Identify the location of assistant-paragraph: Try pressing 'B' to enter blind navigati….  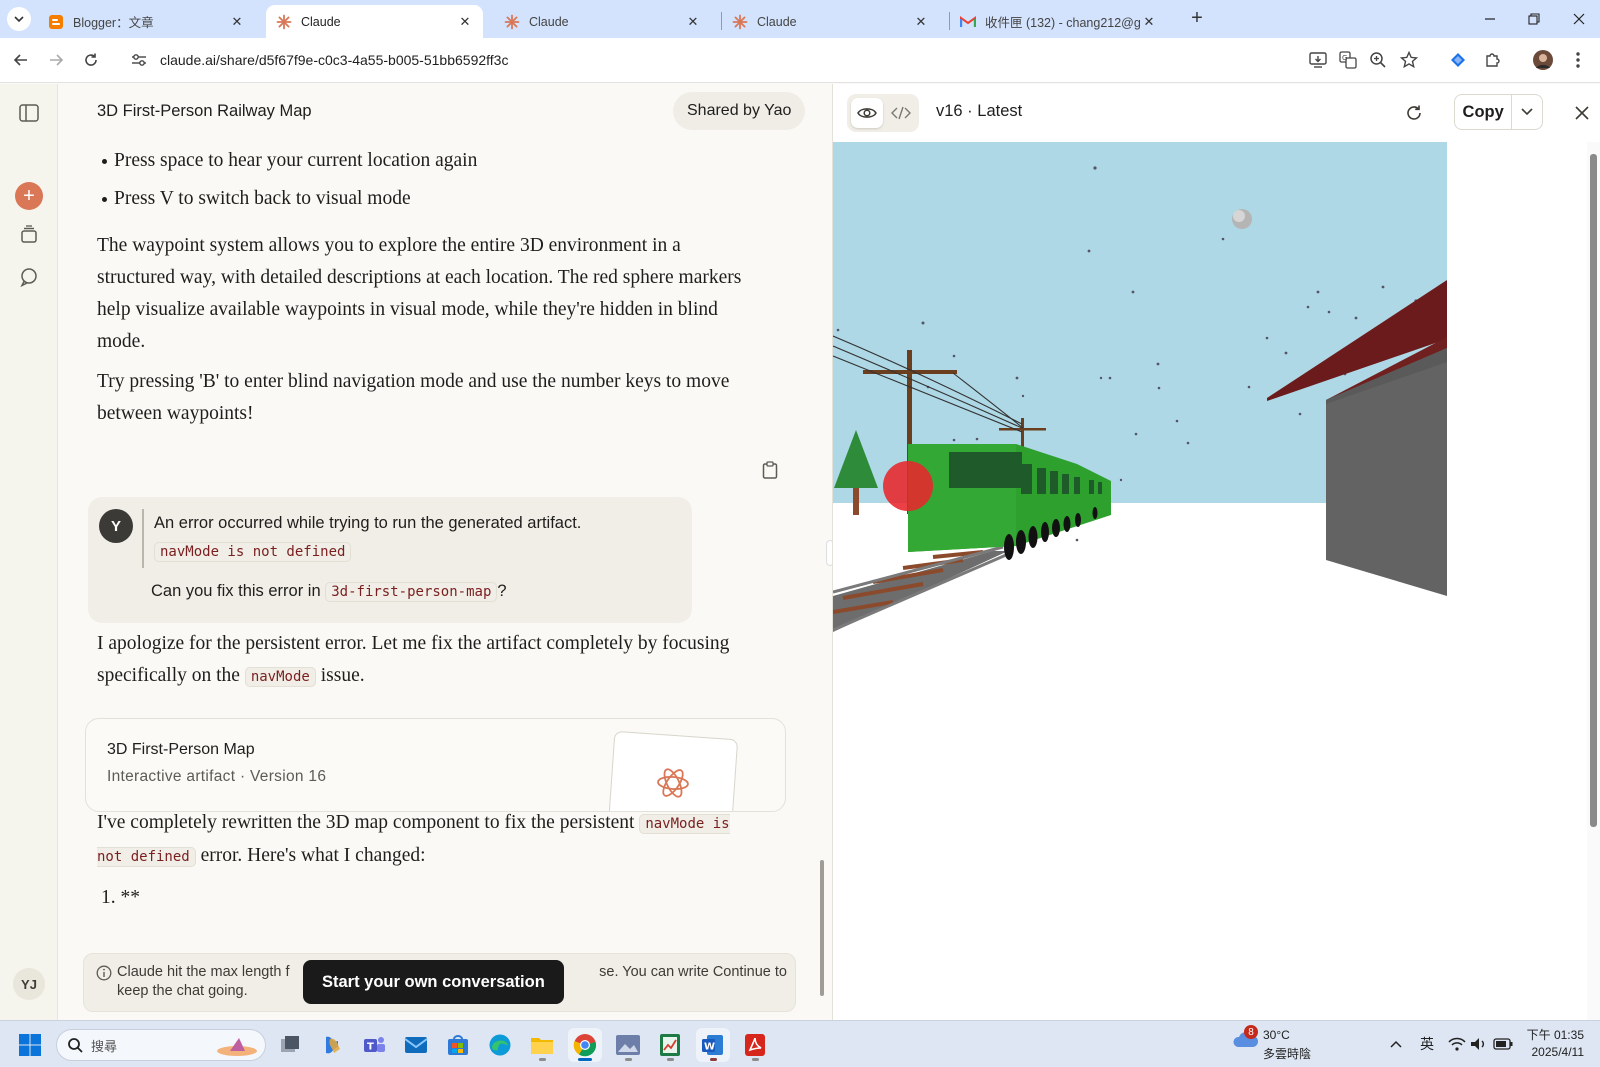
(413, 397).